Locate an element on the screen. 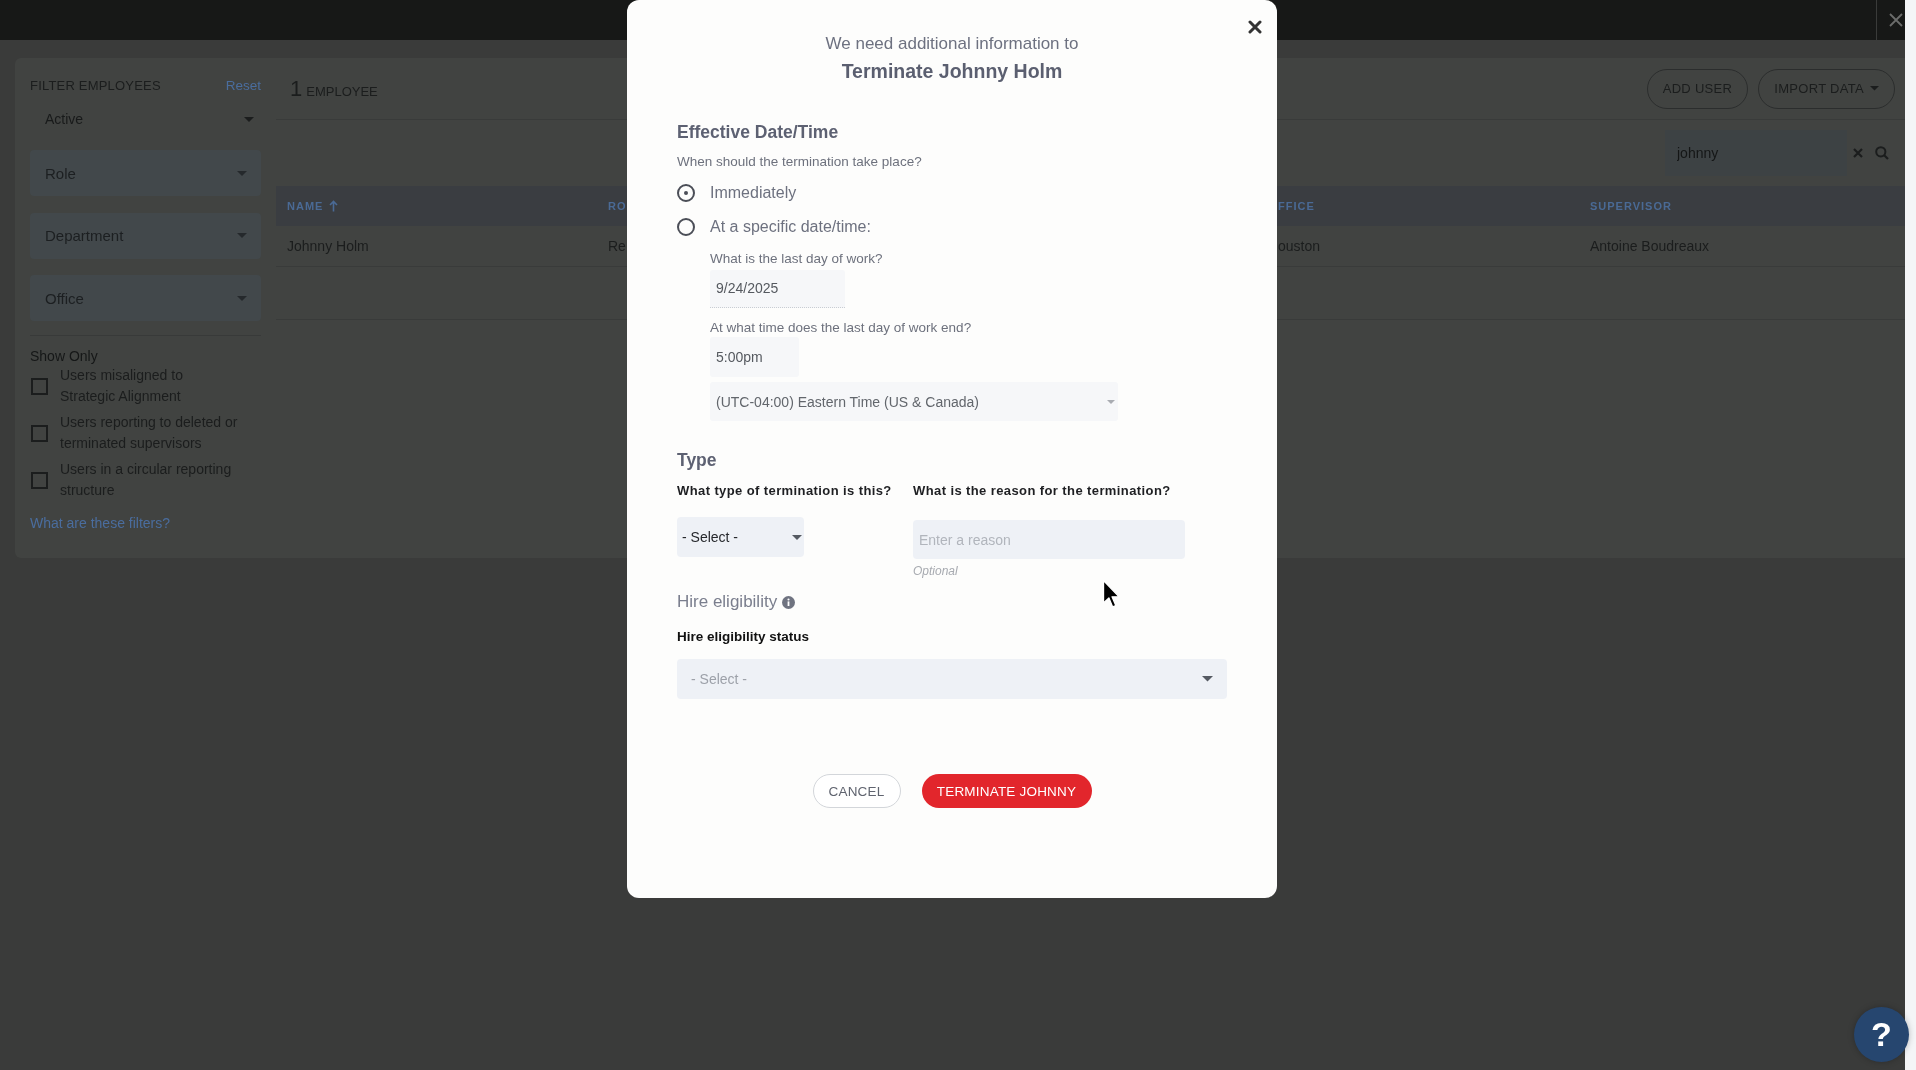 This screenshot has width=1916, height=1070. dialog-subtitle: We need additional information to is located at coordinates (952, 44).